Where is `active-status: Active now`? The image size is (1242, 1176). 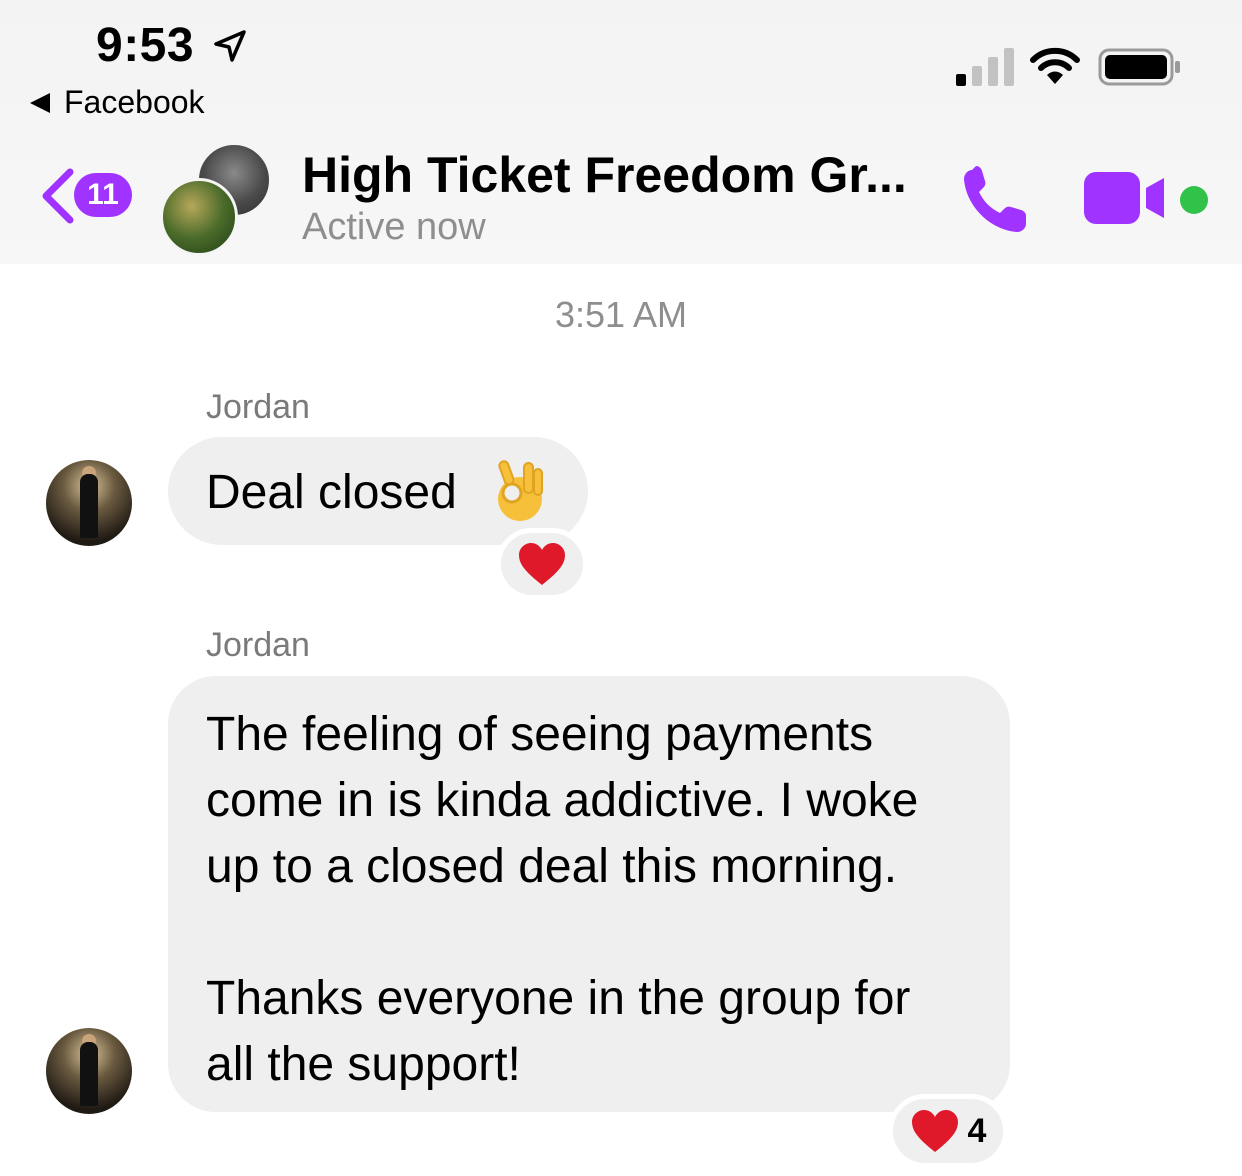
active-status: Active now is located at coordinates (394, 227).